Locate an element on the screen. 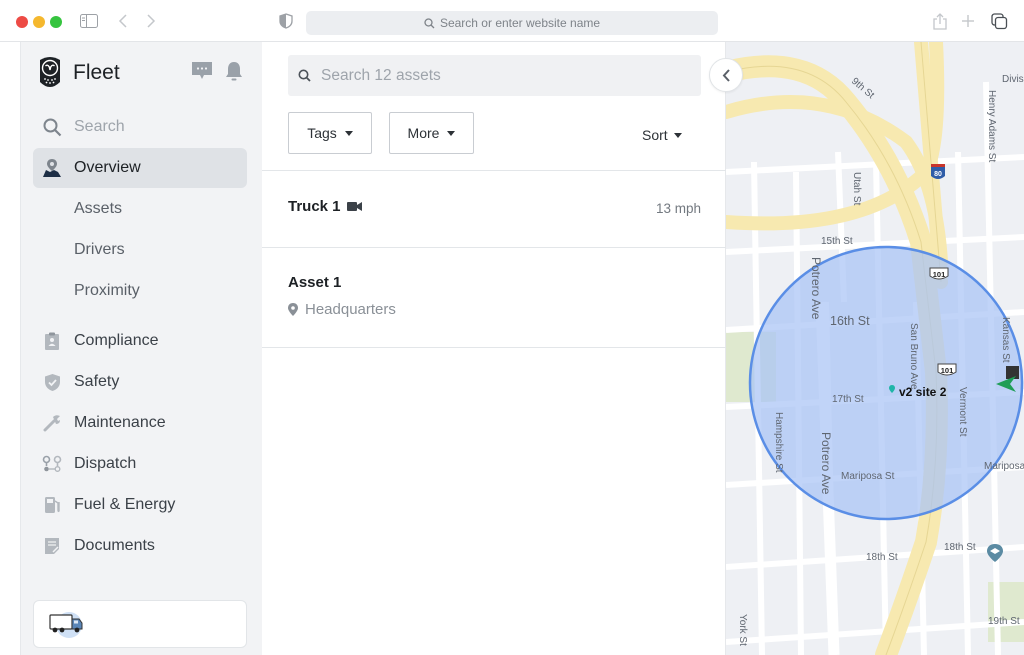 The height and width of the screenshot is (655, 1024). asset-speed: 13 mph is located at coordinates (678, 208).